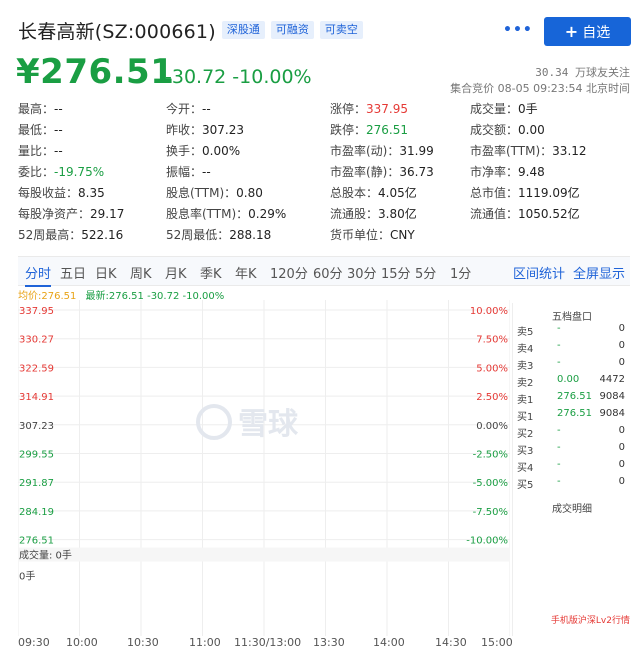 The width and height of the screenshot is (640, 658). What do you see at coordinates (539, 272) in the screenshot?
I see `range-stats-link: 区间统计` at bounding box center [539, 272].